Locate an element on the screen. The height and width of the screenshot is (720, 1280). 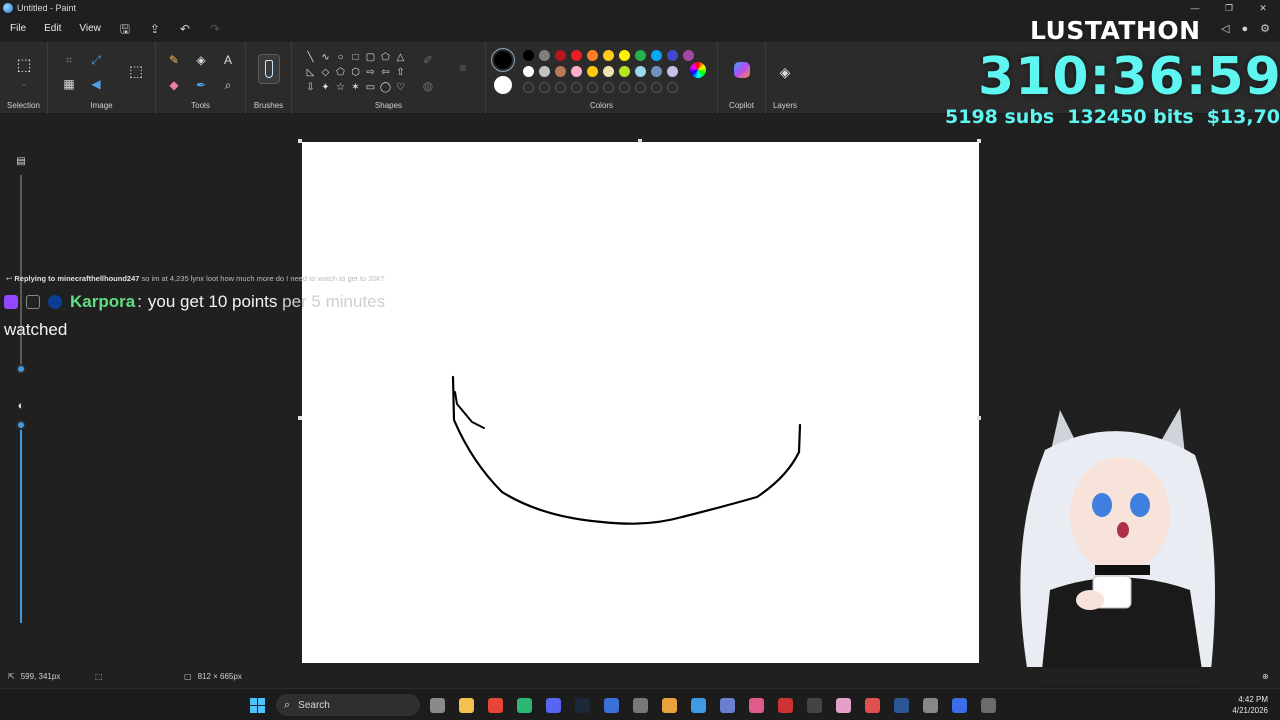
settings-icon: ⚙ is located at coordinates (1265, 29).